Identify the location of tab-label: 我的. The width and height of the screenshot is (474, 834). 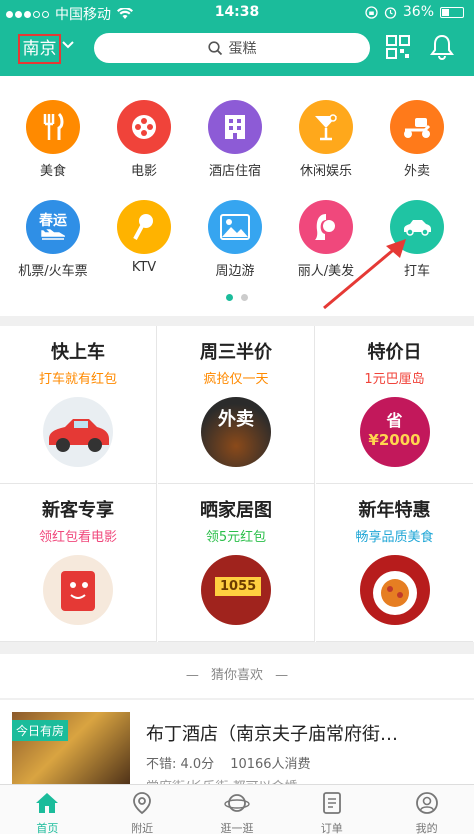
(426, 828).